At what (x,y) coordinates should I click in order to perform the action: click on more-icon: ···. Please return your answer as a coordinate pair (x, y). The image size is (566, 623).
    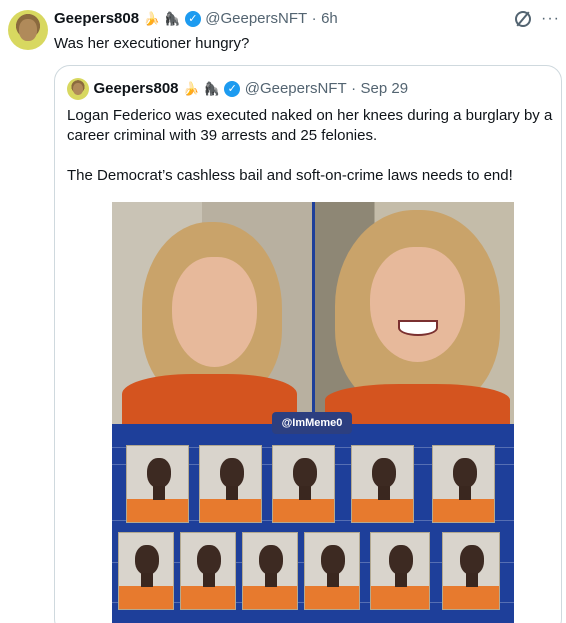
    Looking at the image, I should click on (550, 19).